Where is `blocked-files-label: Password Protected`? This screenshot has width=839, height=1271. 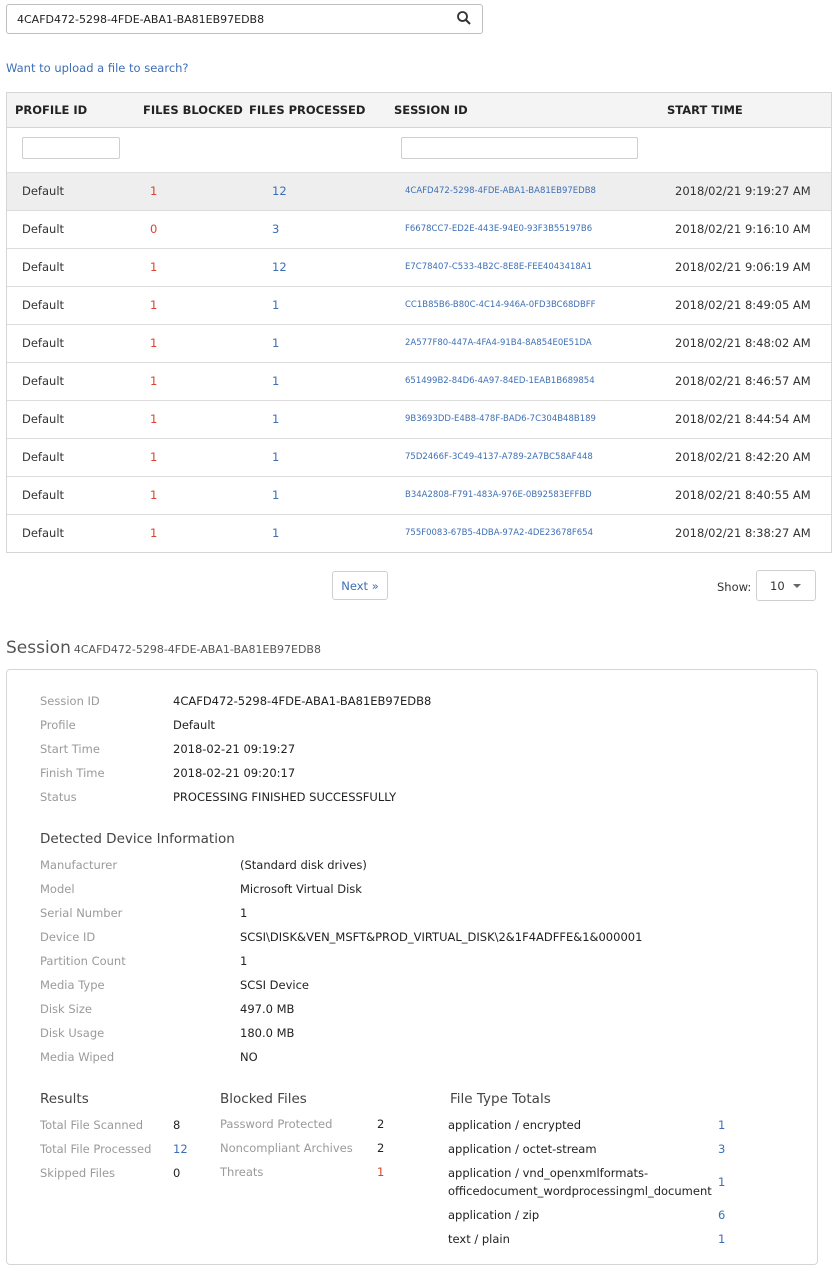 blocked-files-label: Password Protected is located at coordinates (276, 1124).